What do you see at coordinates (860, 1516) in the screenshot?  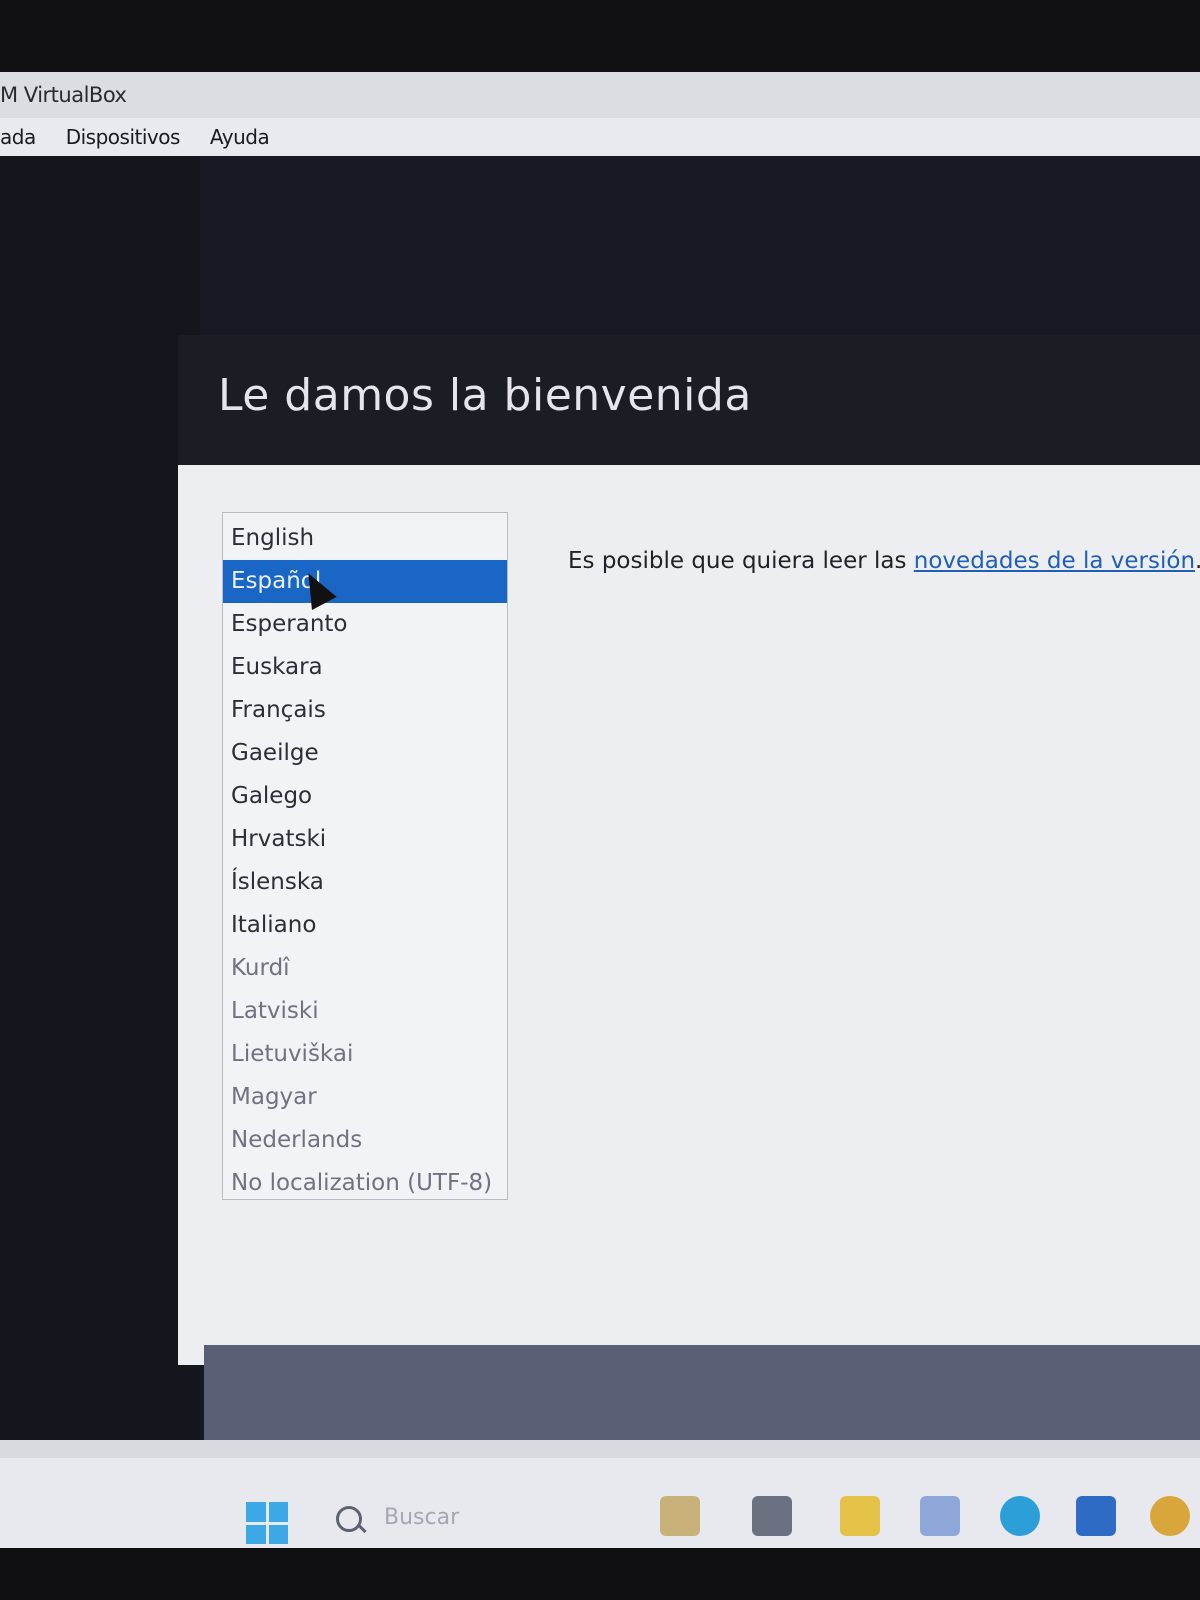 I see `folder-icon` at bounding box center [860, 1516].